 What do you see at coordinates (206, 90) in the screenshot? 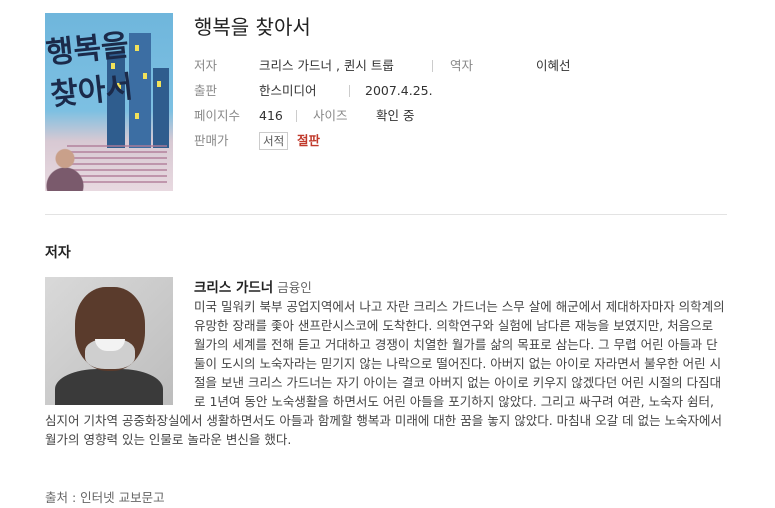
I see `publish-label: 출판` at bounding box center [206, 90].